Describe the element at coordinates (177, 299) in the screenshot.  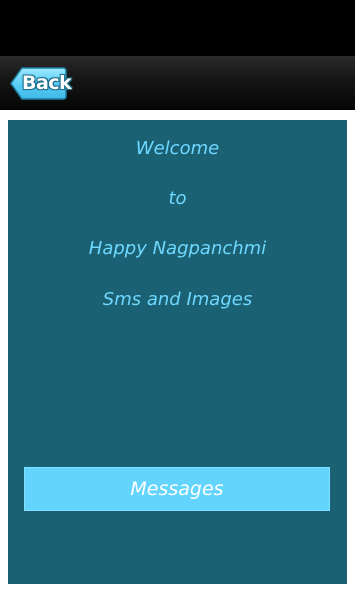
I see `app-subtitle-text: Sms and Images` at that location.